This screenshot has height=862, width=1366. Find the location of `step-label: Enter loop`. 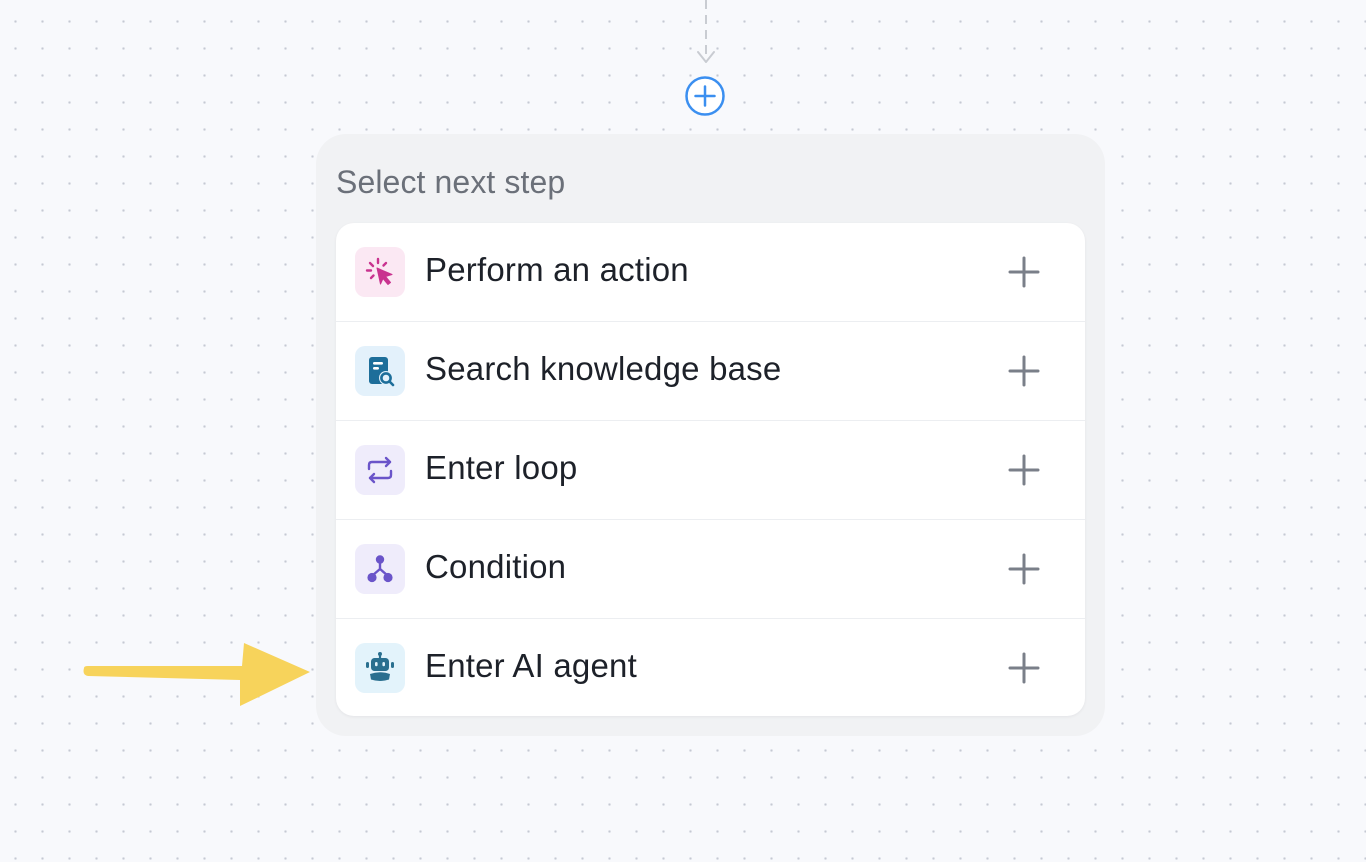

step-label: Enter loop is located at coordinates (501, 467).